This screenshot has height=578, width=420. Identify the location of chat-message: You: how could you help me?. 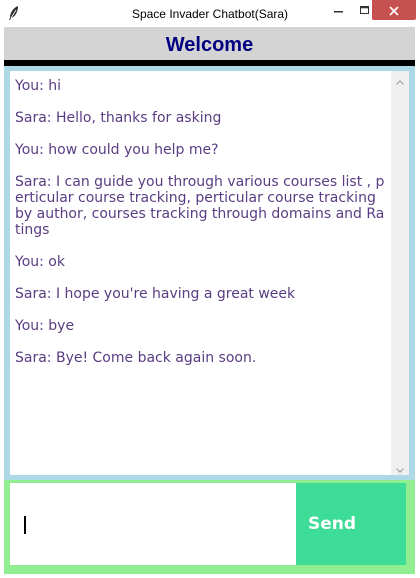
(117, 150).